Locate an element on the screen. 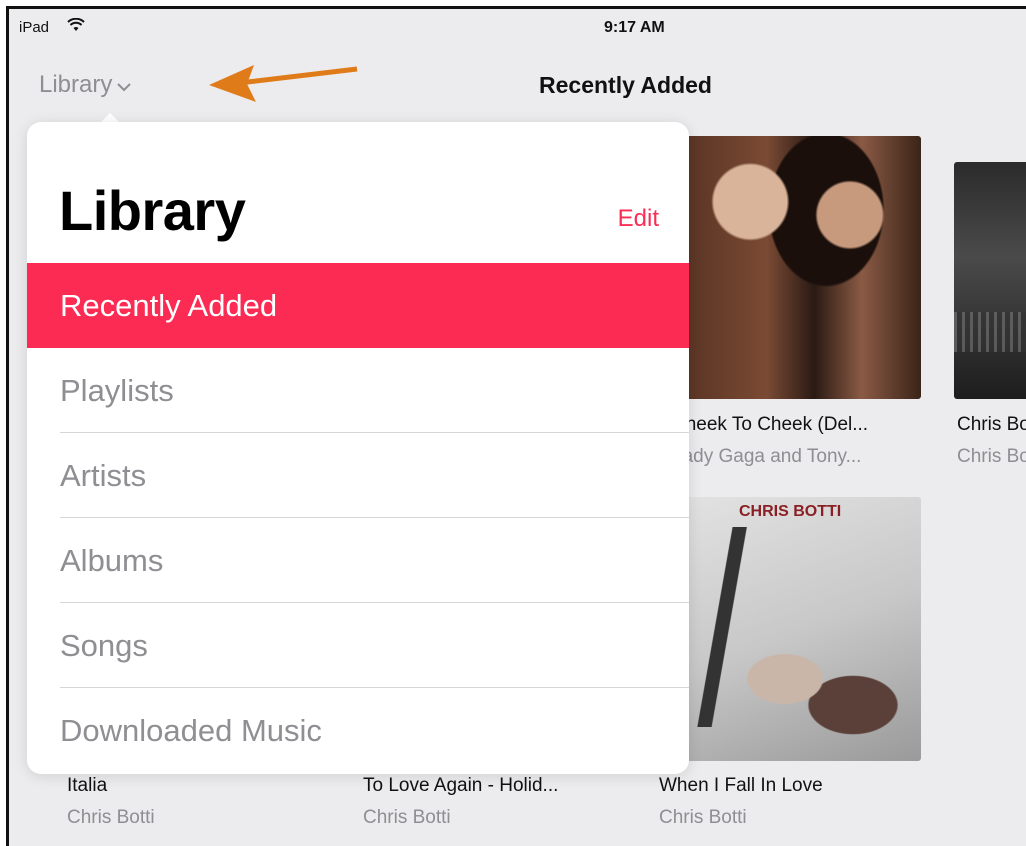  album-title: Chris Botti is located at coordinates (991, 424).